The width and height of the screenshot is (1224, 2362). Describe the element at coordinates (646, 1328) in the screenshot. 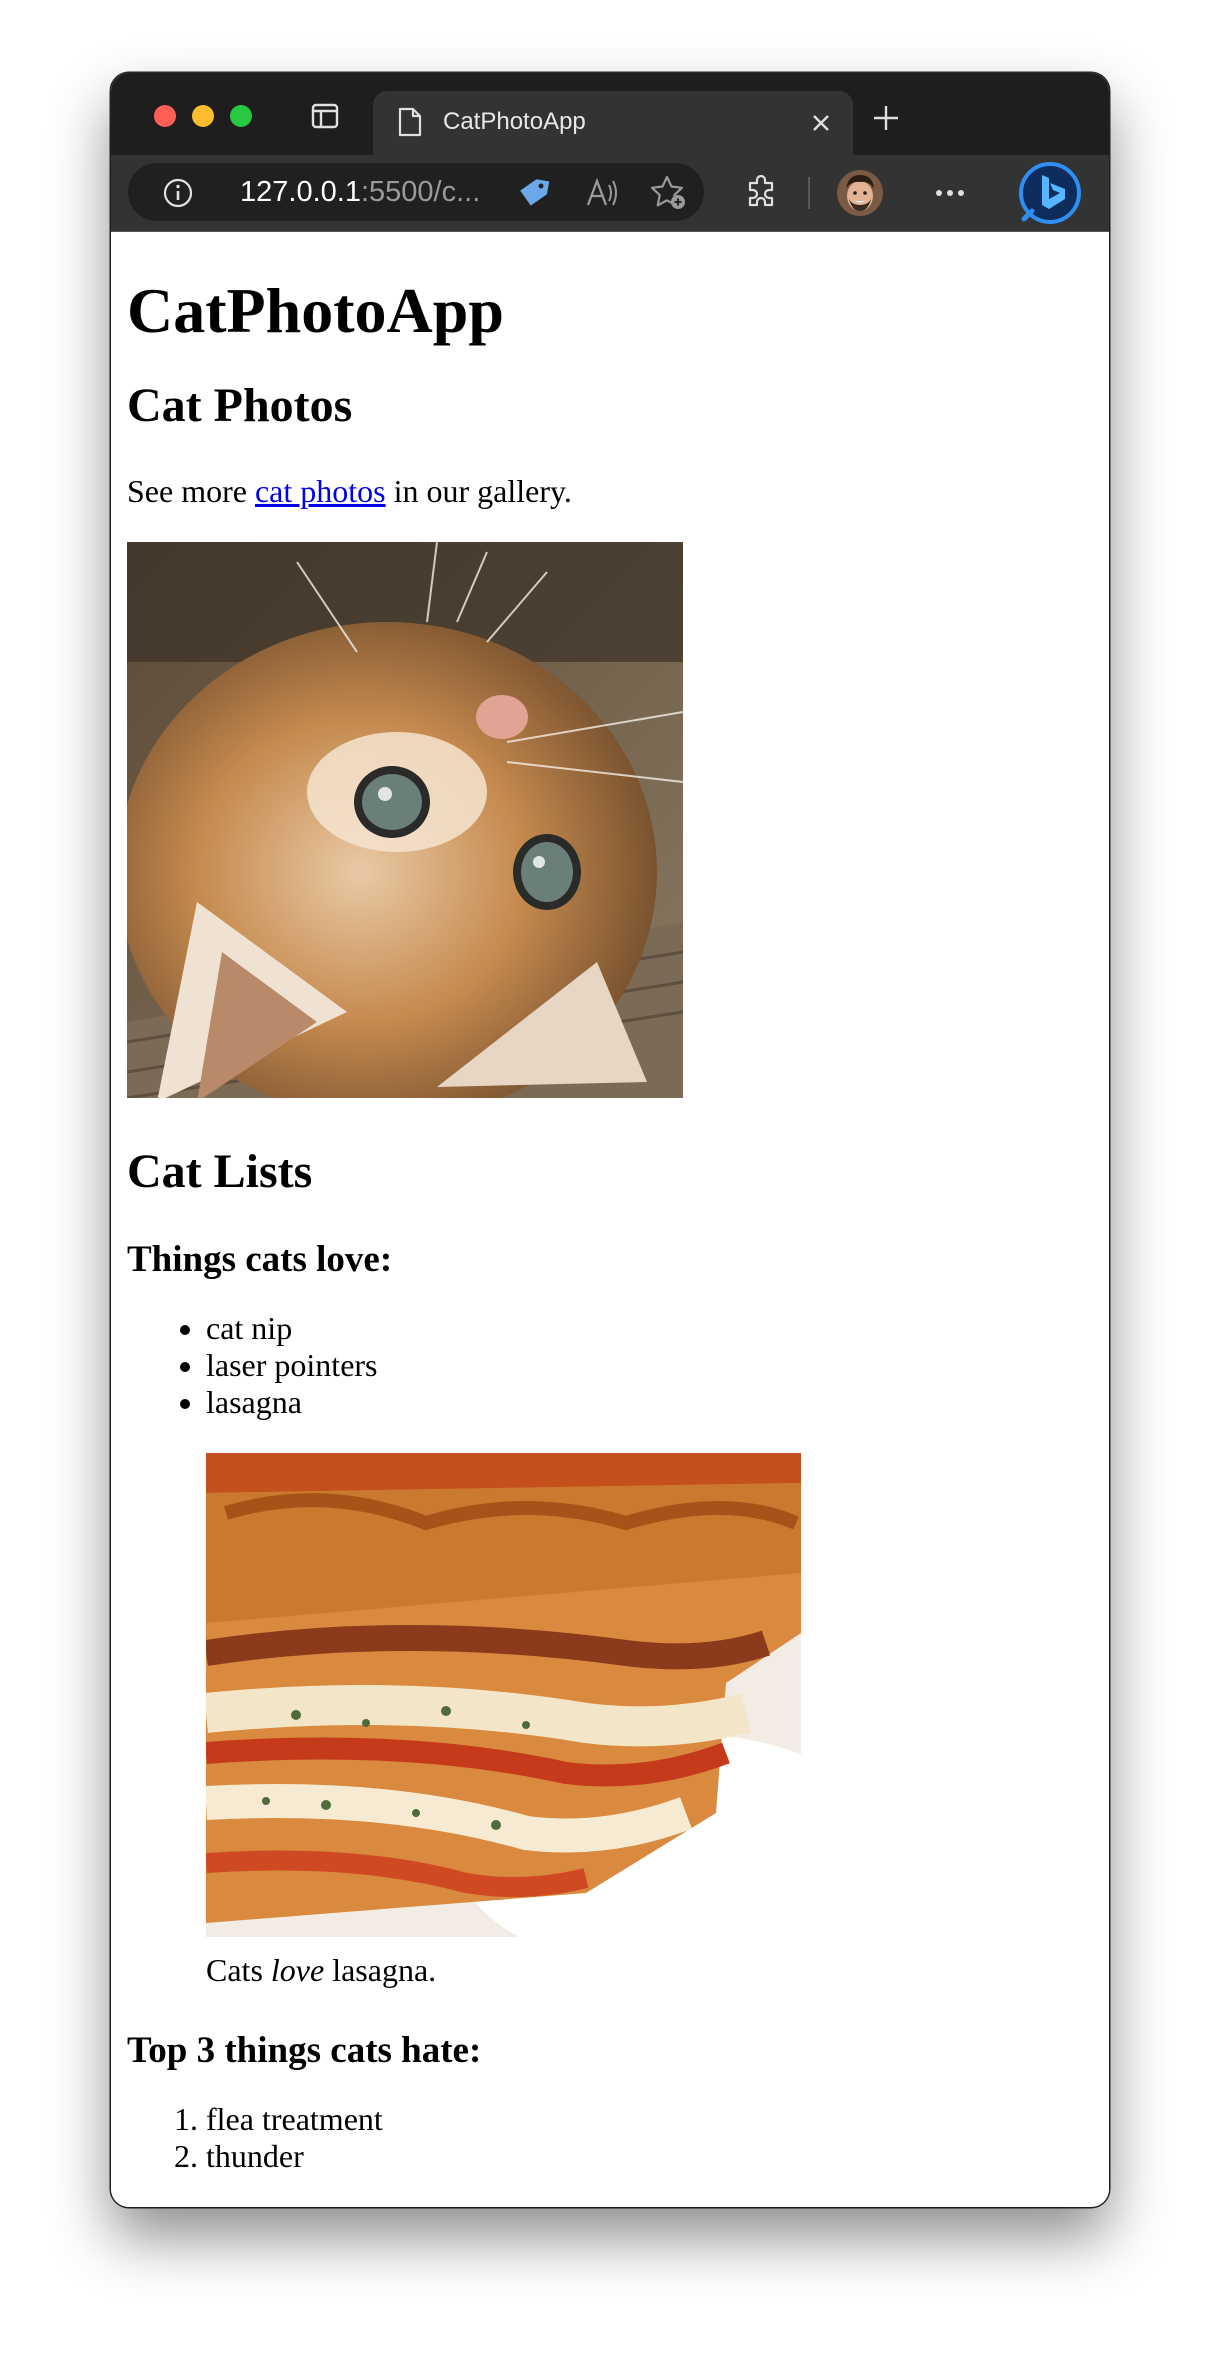

I see `list-item: cat nip` at that location.